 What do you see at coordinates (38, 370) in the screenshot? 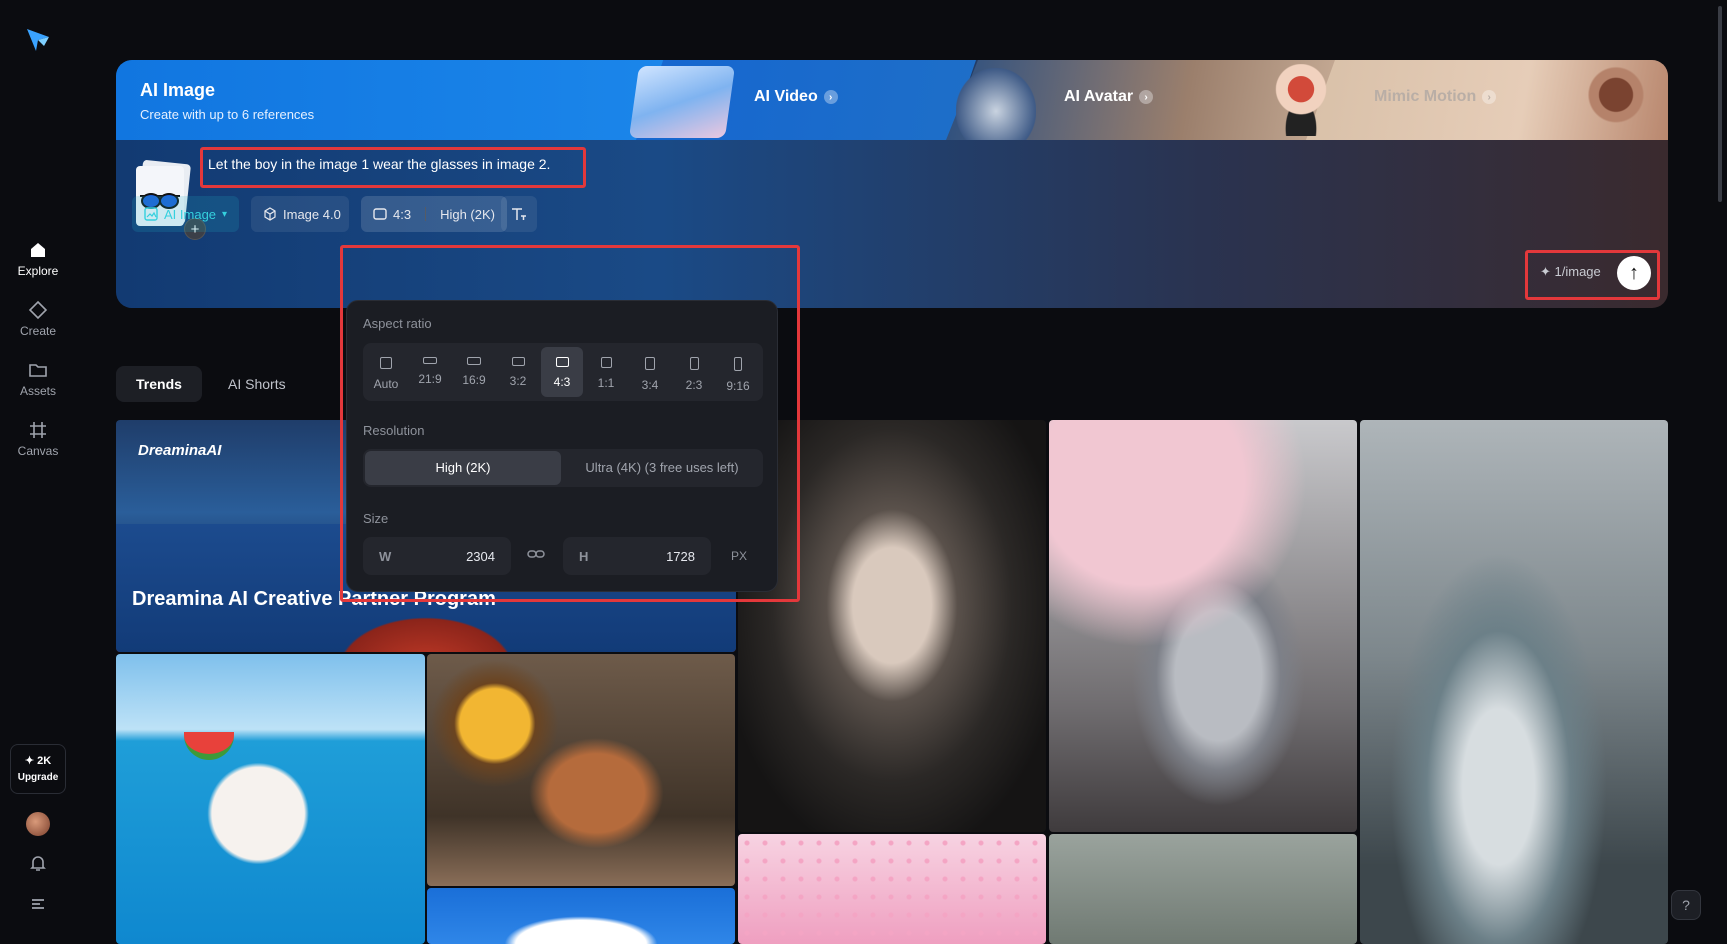
I see `folder-icon` at bounding box center [38, 370].